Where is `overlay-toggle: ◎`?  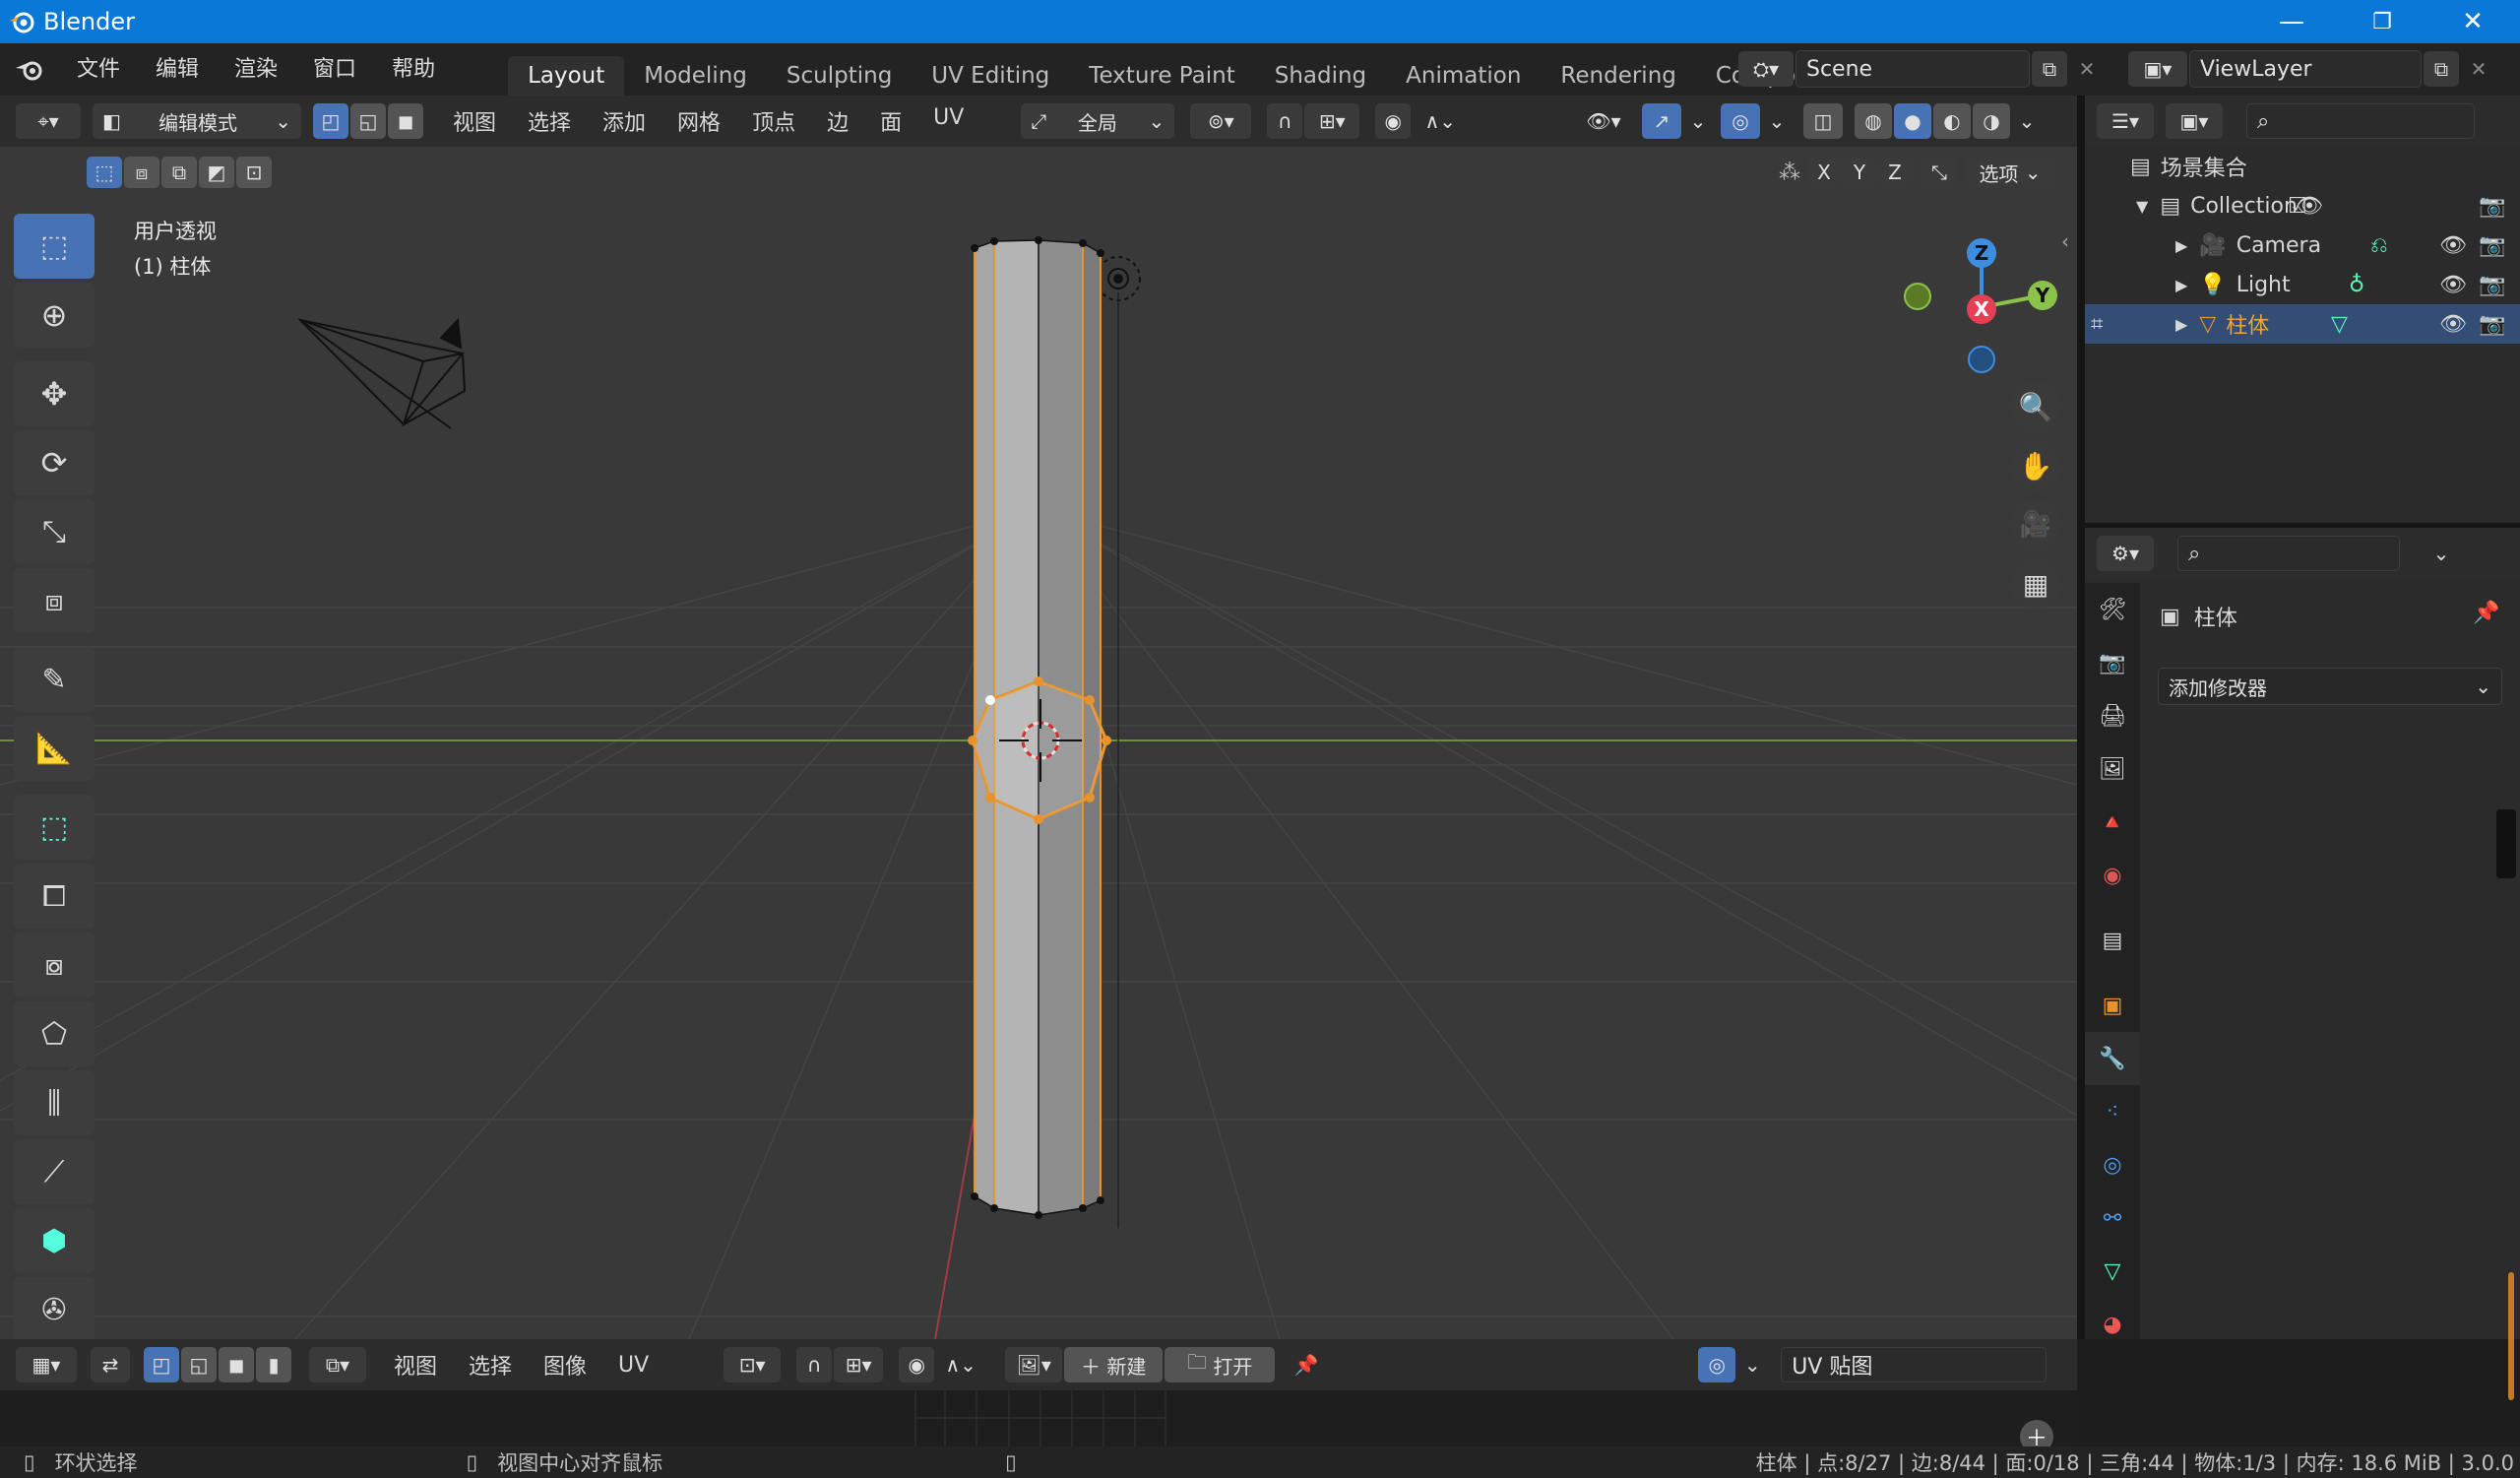
overlay-toggle: ◎ is located at coordinates (1740, 121).